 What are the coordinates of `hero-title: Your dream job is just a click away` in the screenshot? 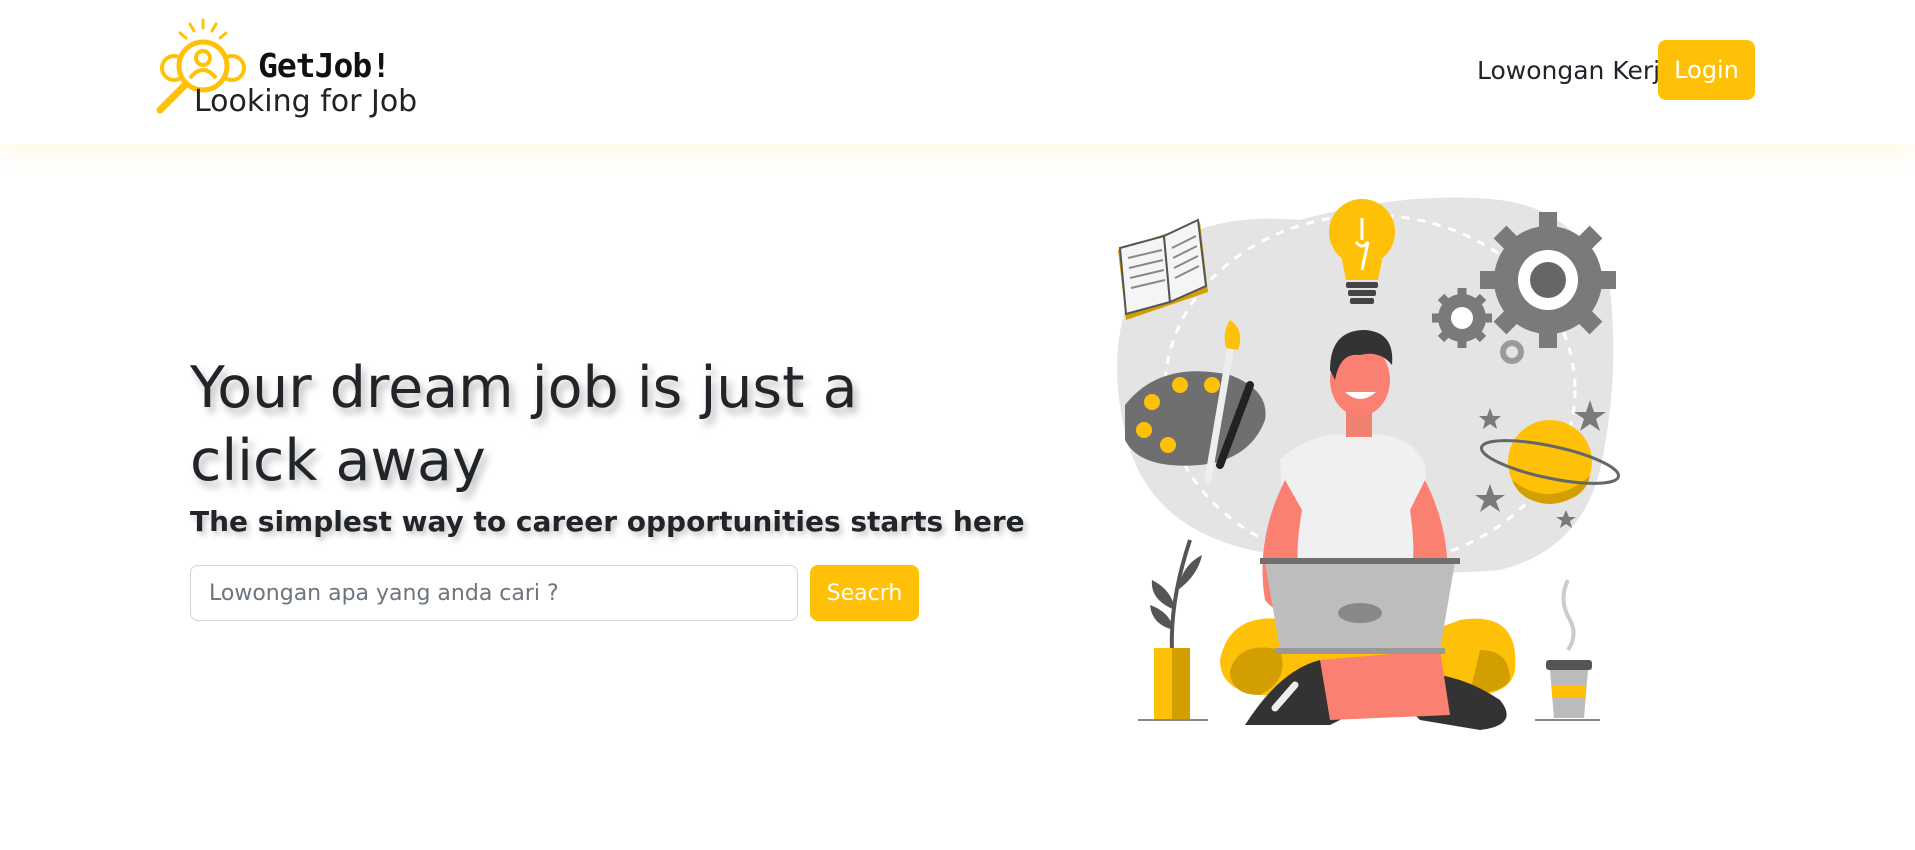 It's located at (524, 424).